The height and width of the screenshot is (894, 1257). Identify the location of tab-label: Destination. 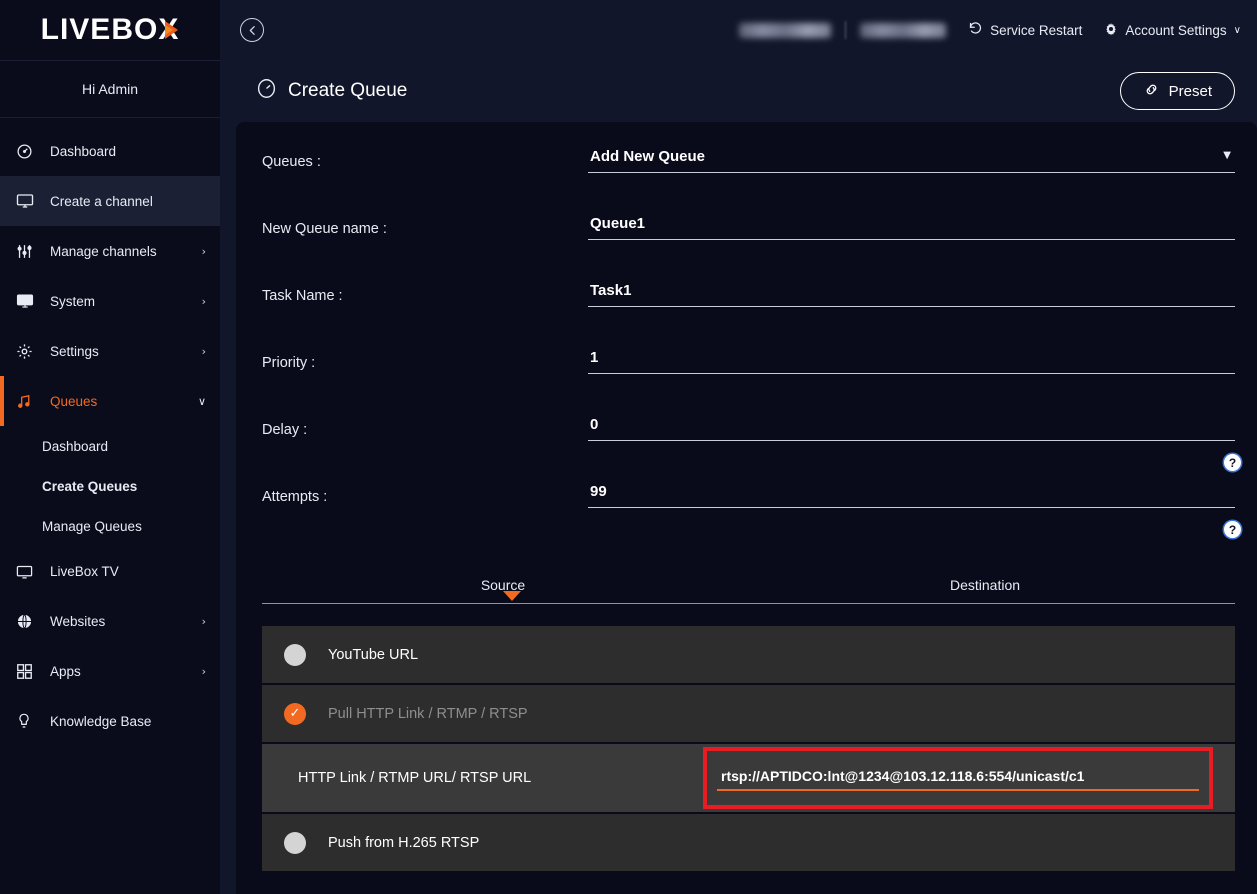
(985, 585).